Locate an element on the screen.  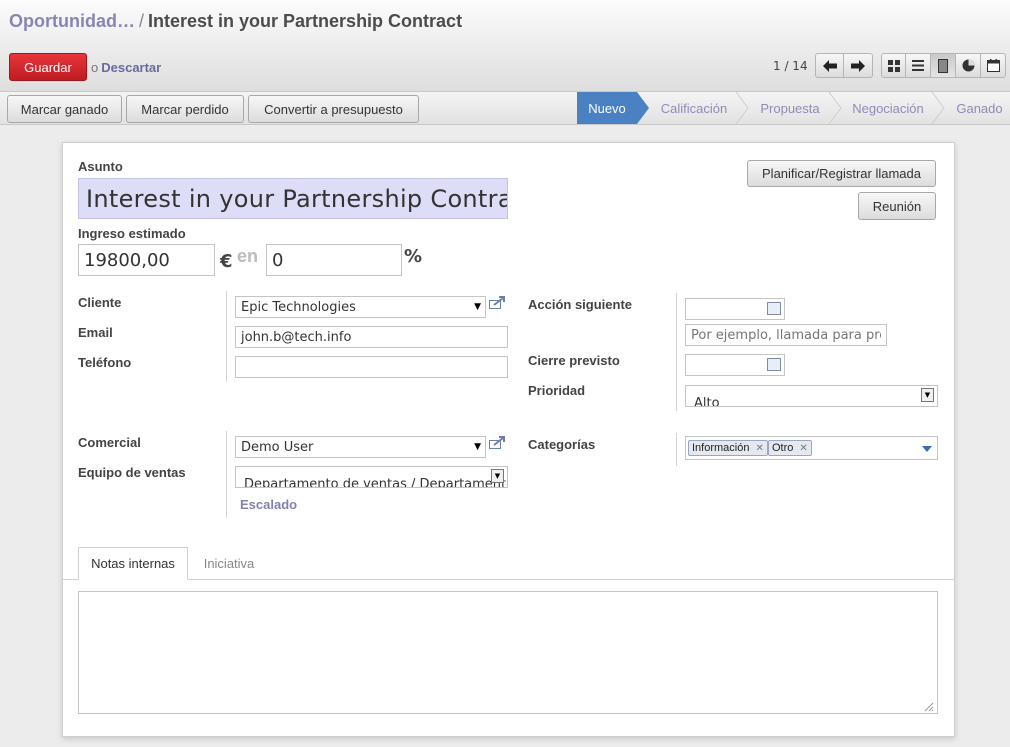
priority-label: Prioridad is located at coordinates (557, 390).